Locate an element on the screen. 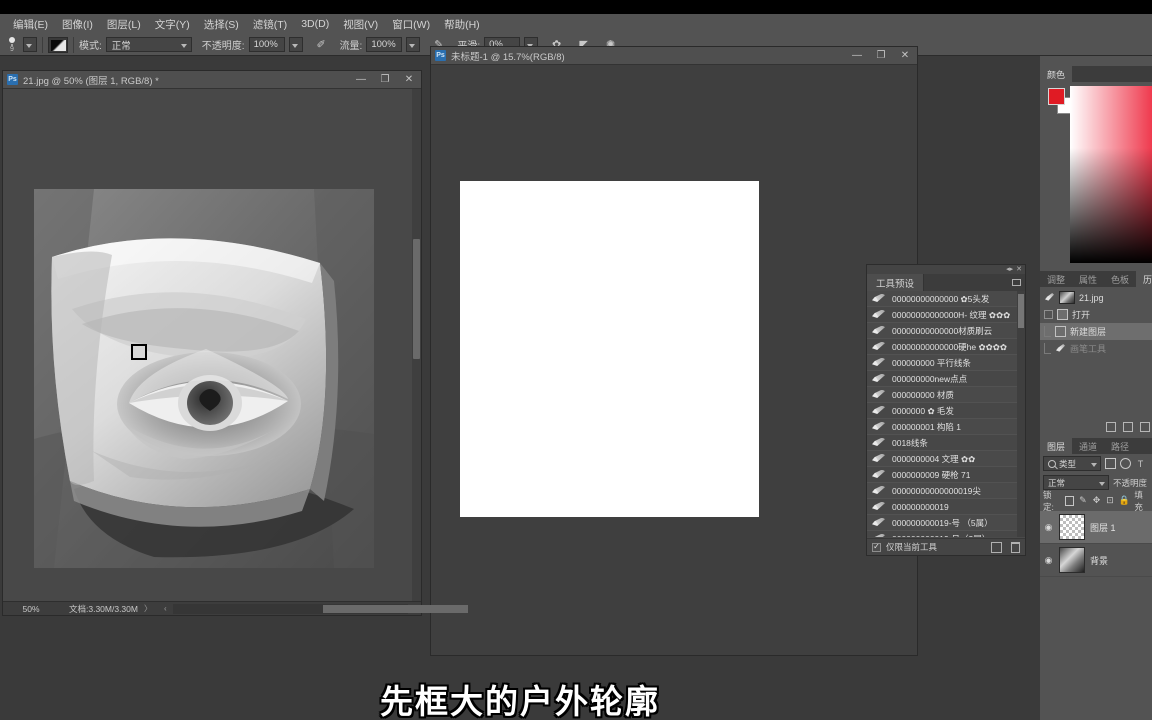  menu-edit: 编辑(E) is located at coordinates (30, 24).